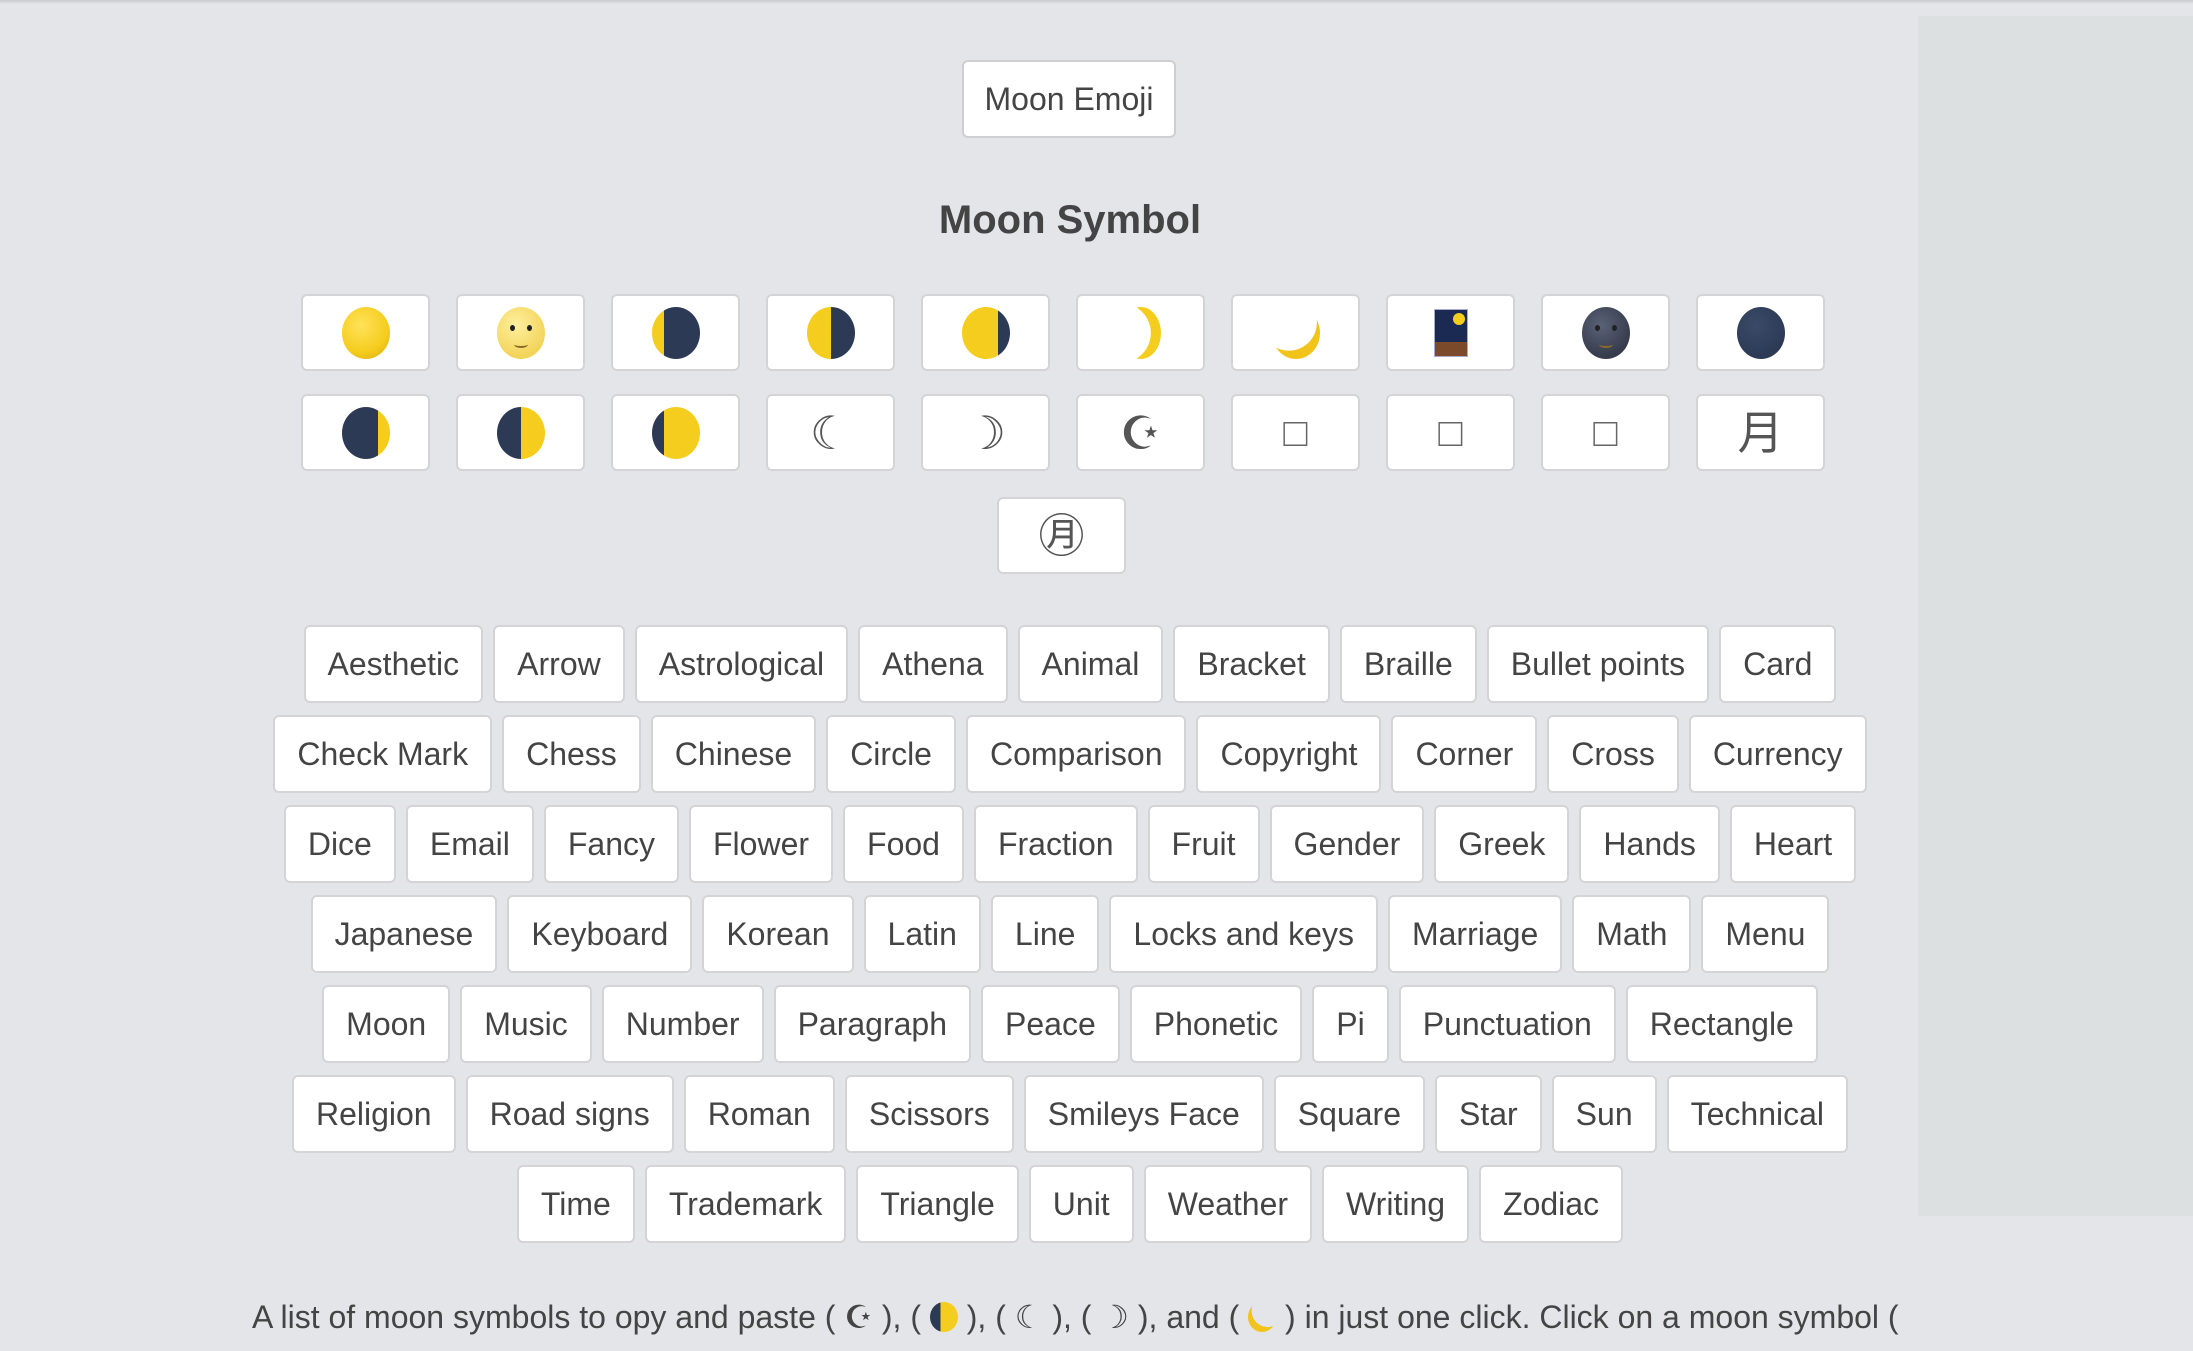 The image size is (2193, 1351). I want to click on symbol-card: ☪, so click(1140, 432).